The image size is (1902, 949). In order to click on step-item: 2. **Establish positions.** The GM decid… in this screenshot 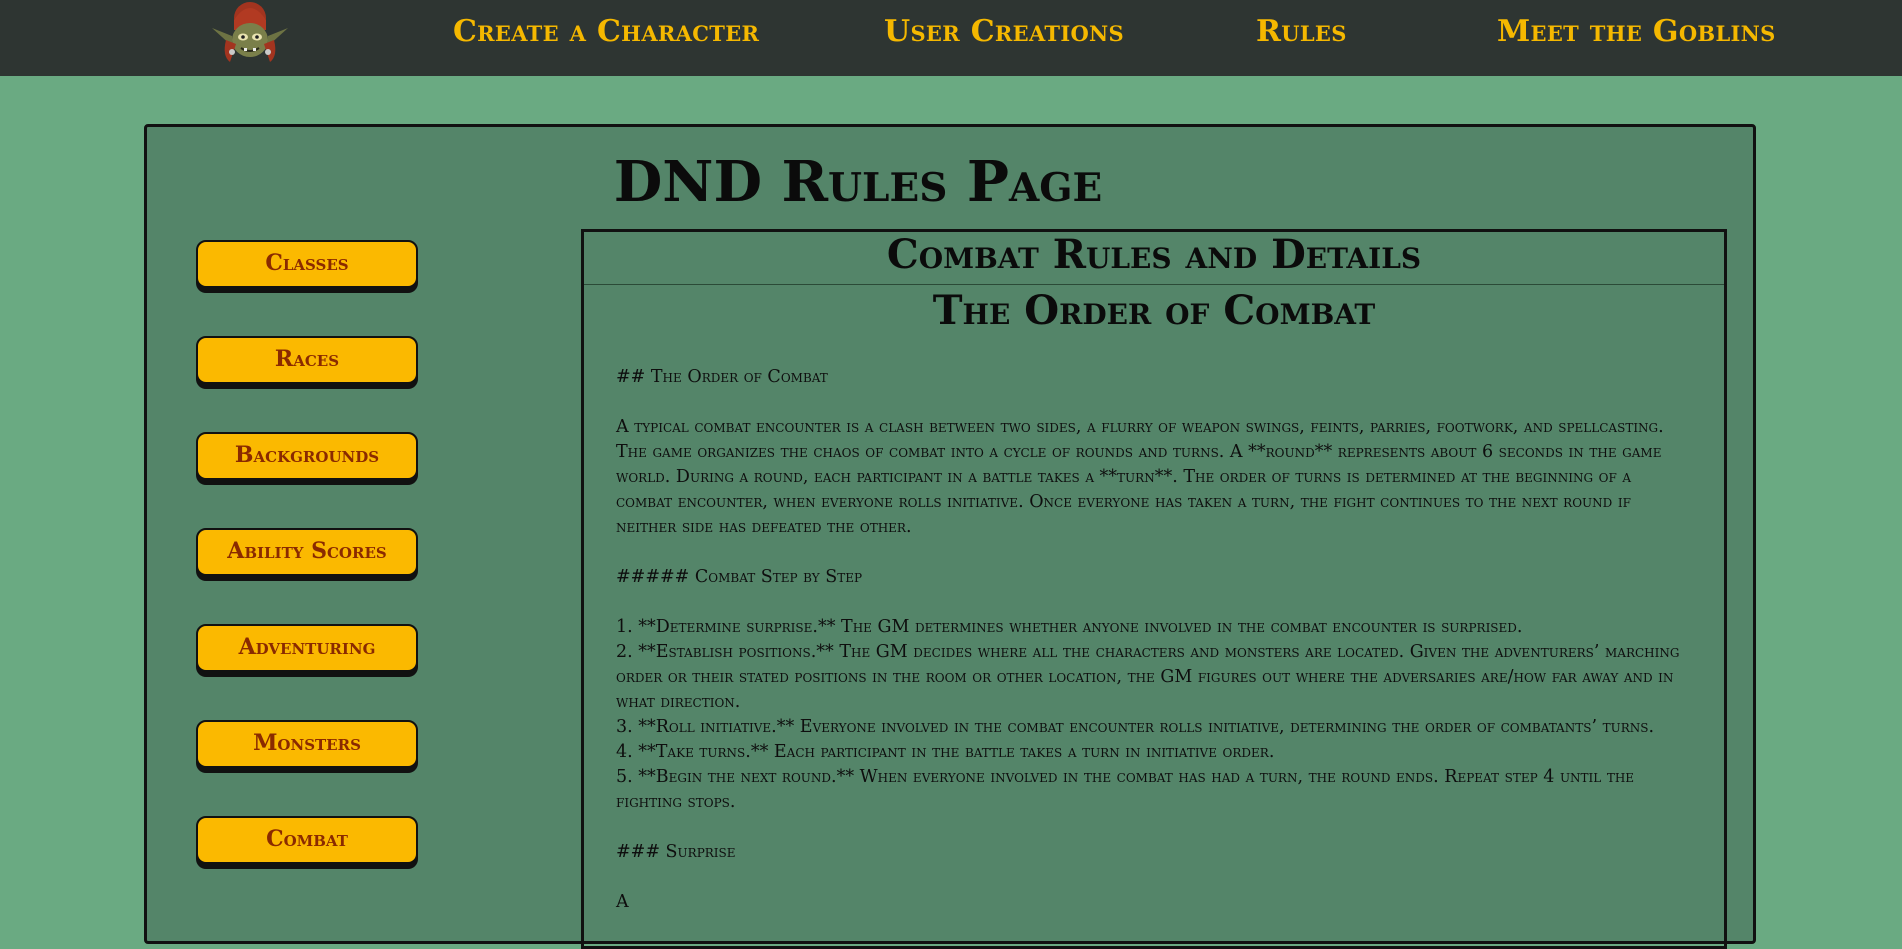, I will do `click(1148, 677)`.